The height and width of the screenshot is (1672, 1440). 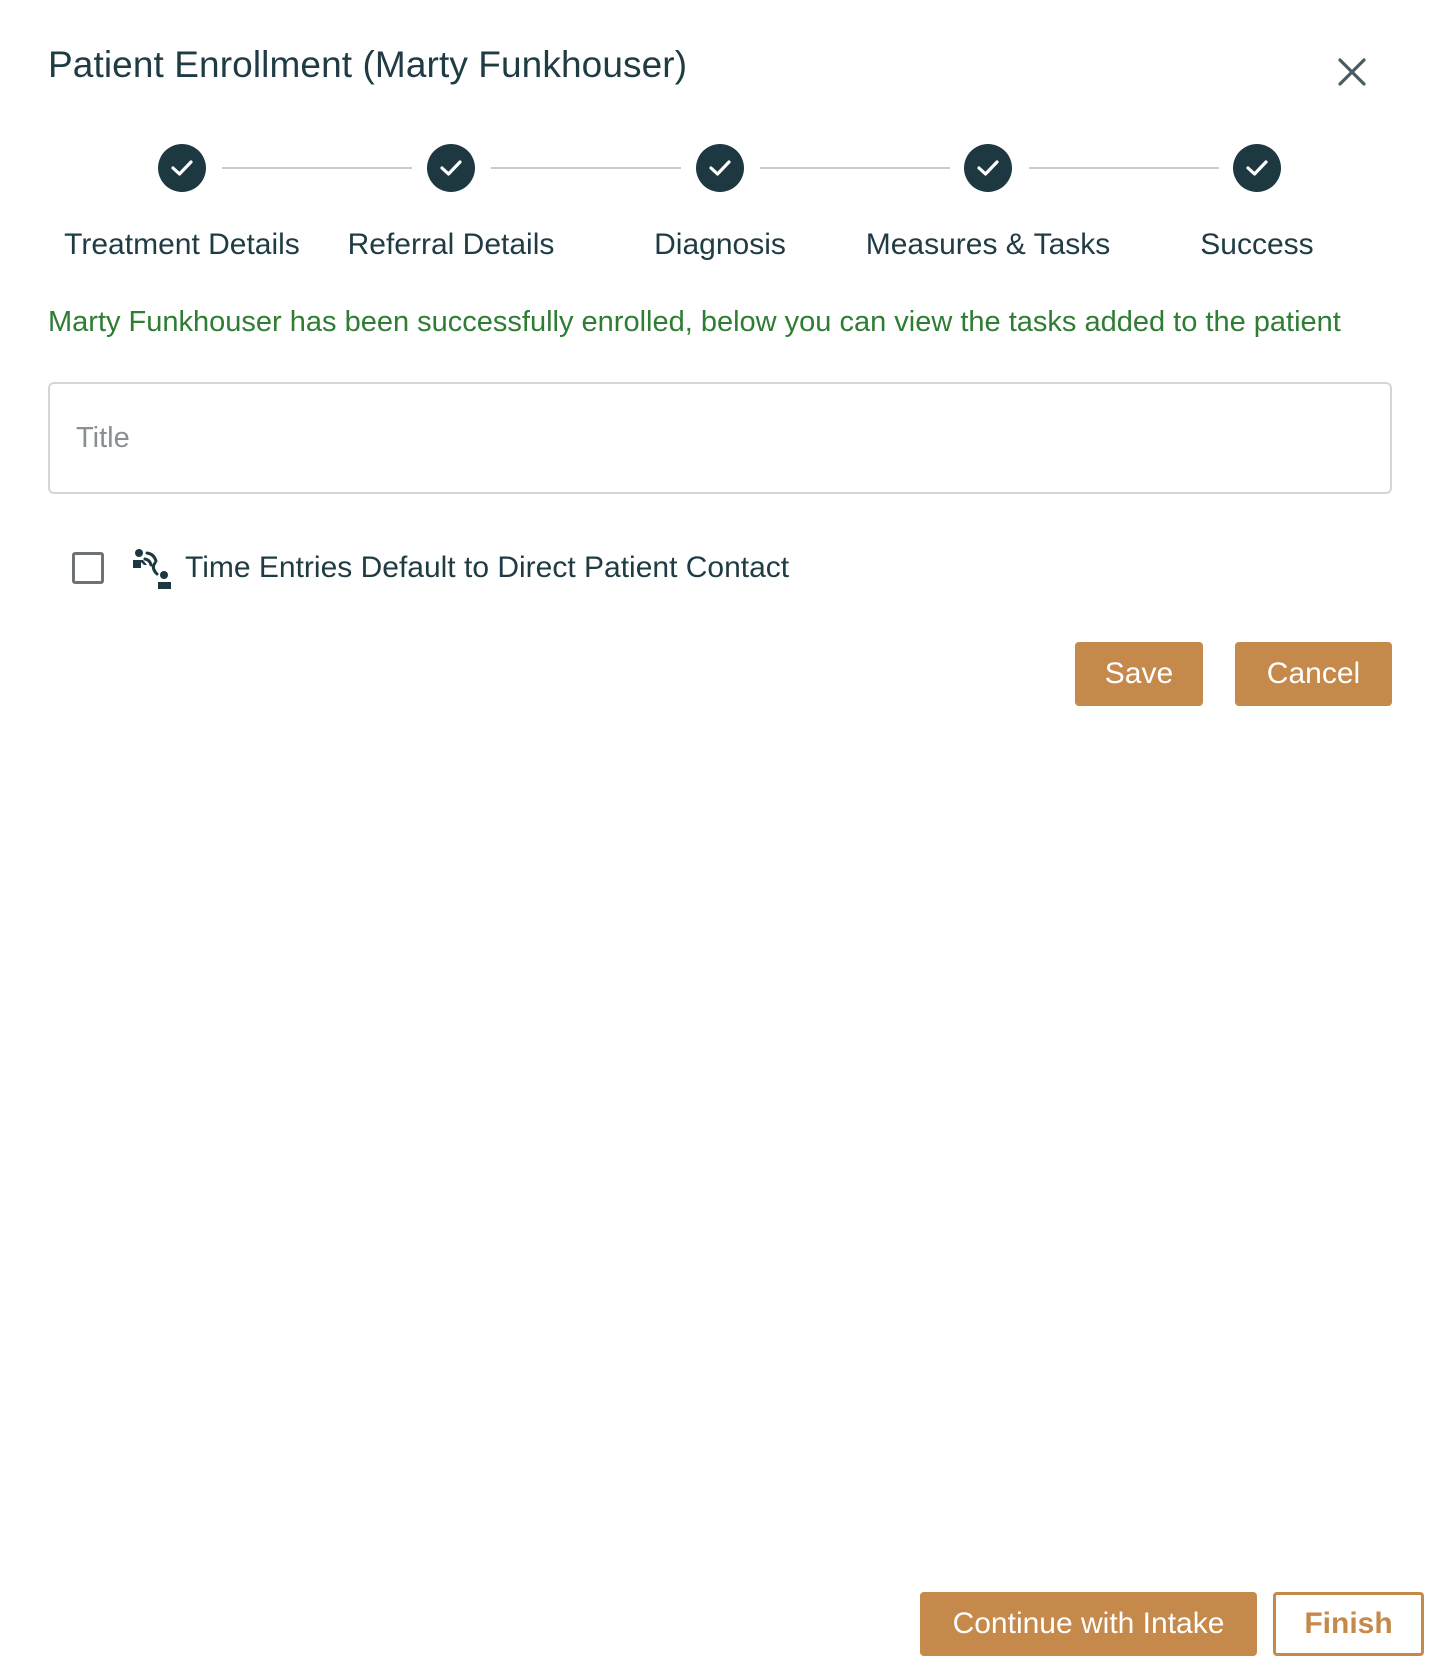 I want to click on step-label-treatment-details: Treatment Details, so click(x=182, y=244).